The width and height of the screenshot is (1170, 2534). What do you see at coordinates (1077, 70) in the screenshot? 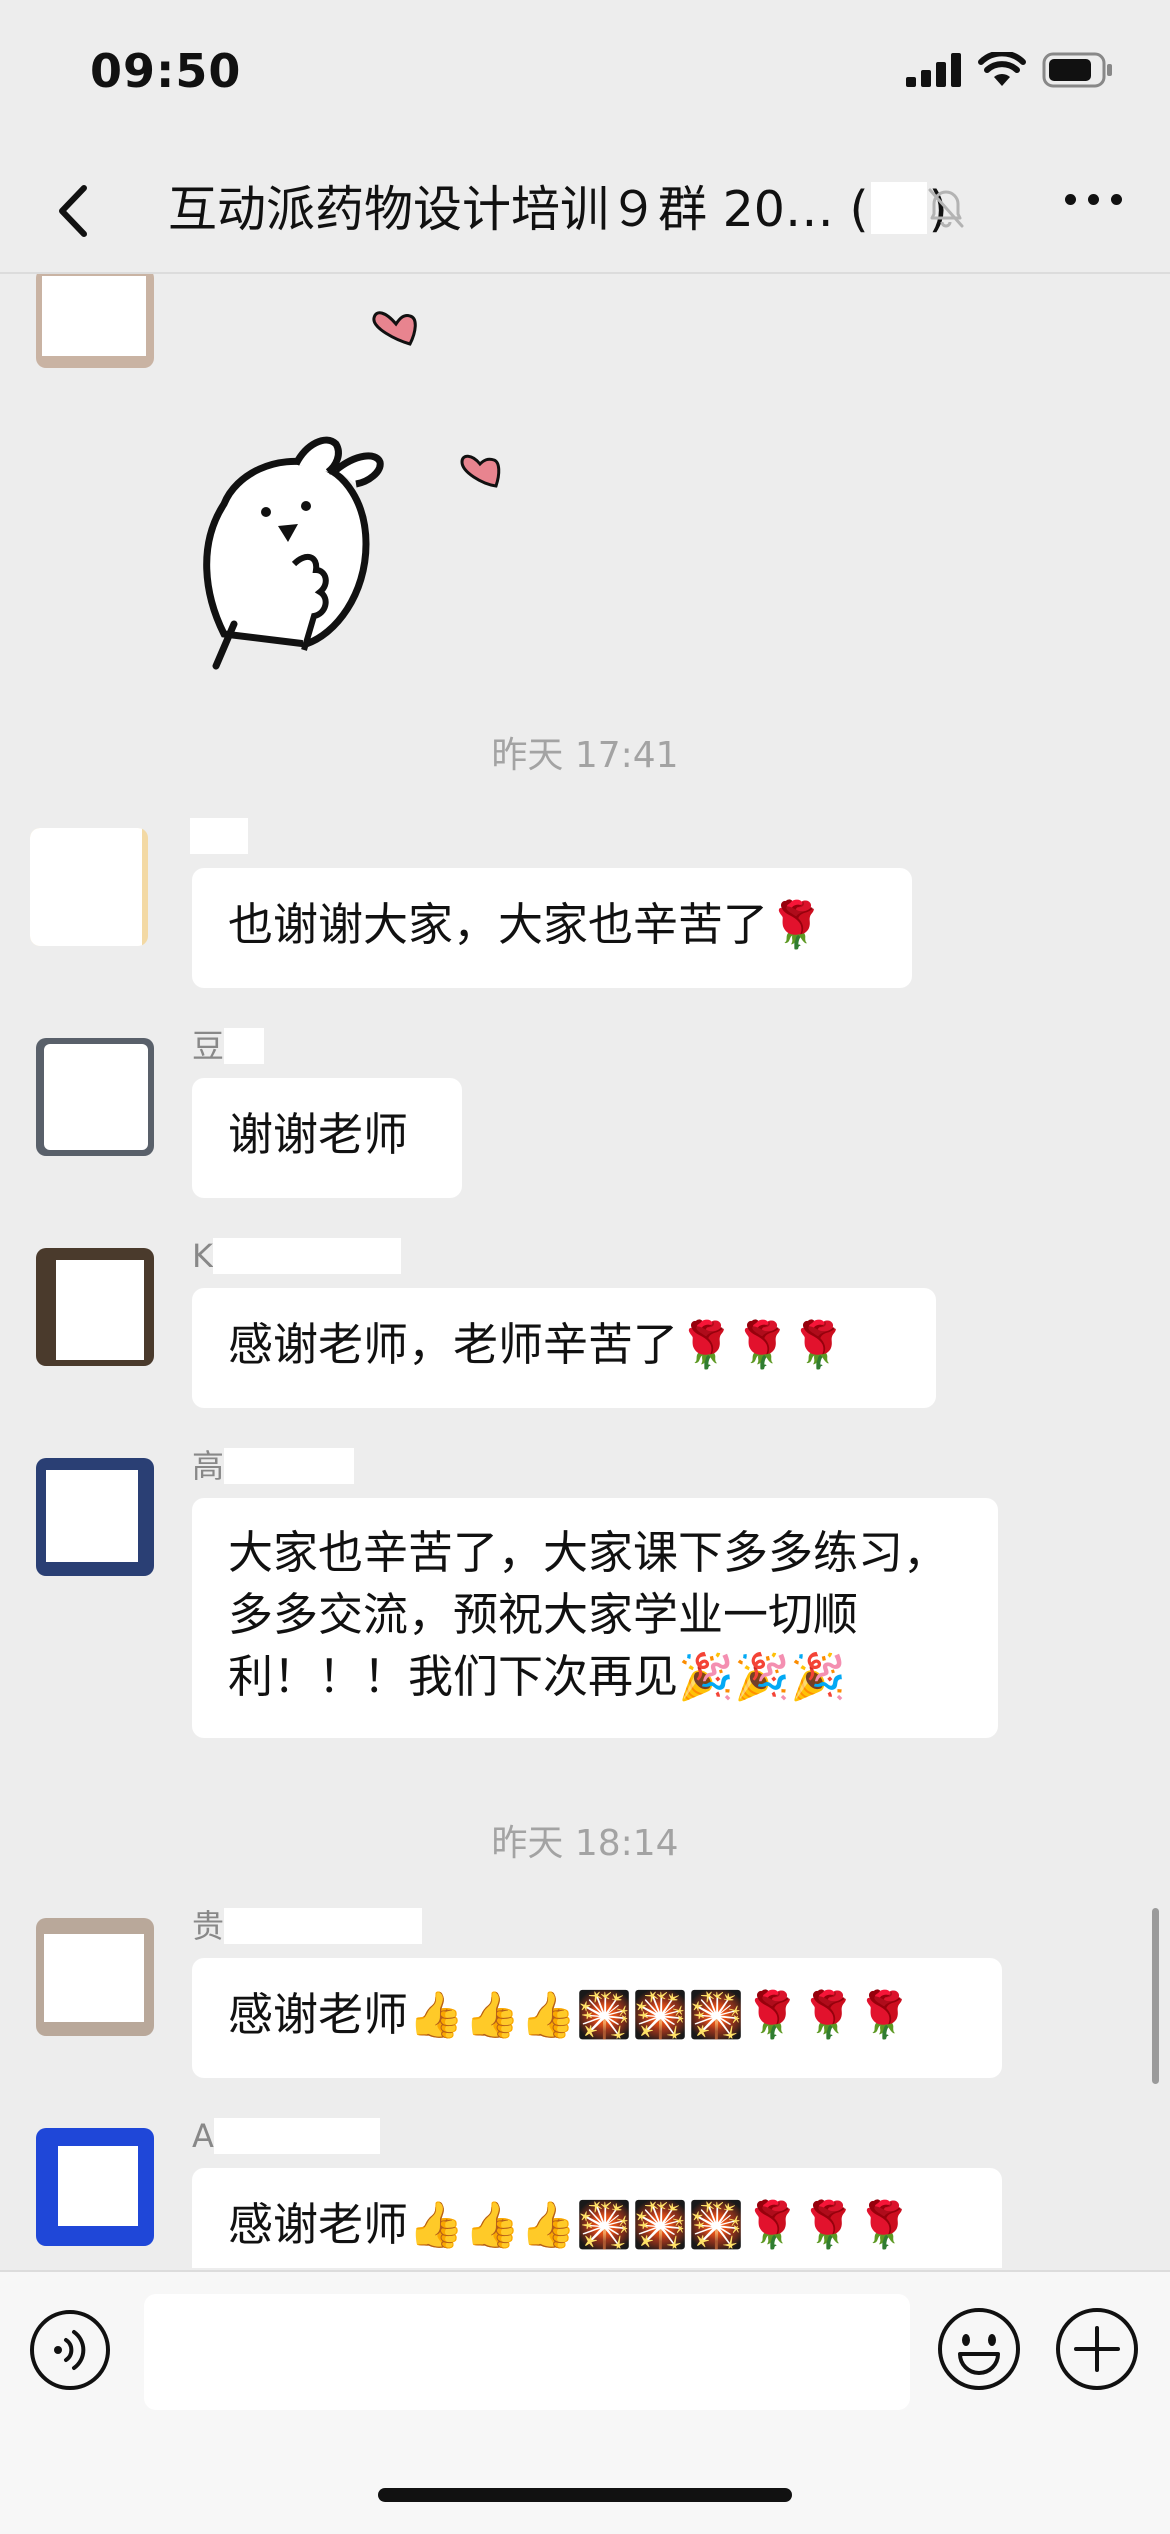
I see `battery-icon` at bounding box center [1077, 70].